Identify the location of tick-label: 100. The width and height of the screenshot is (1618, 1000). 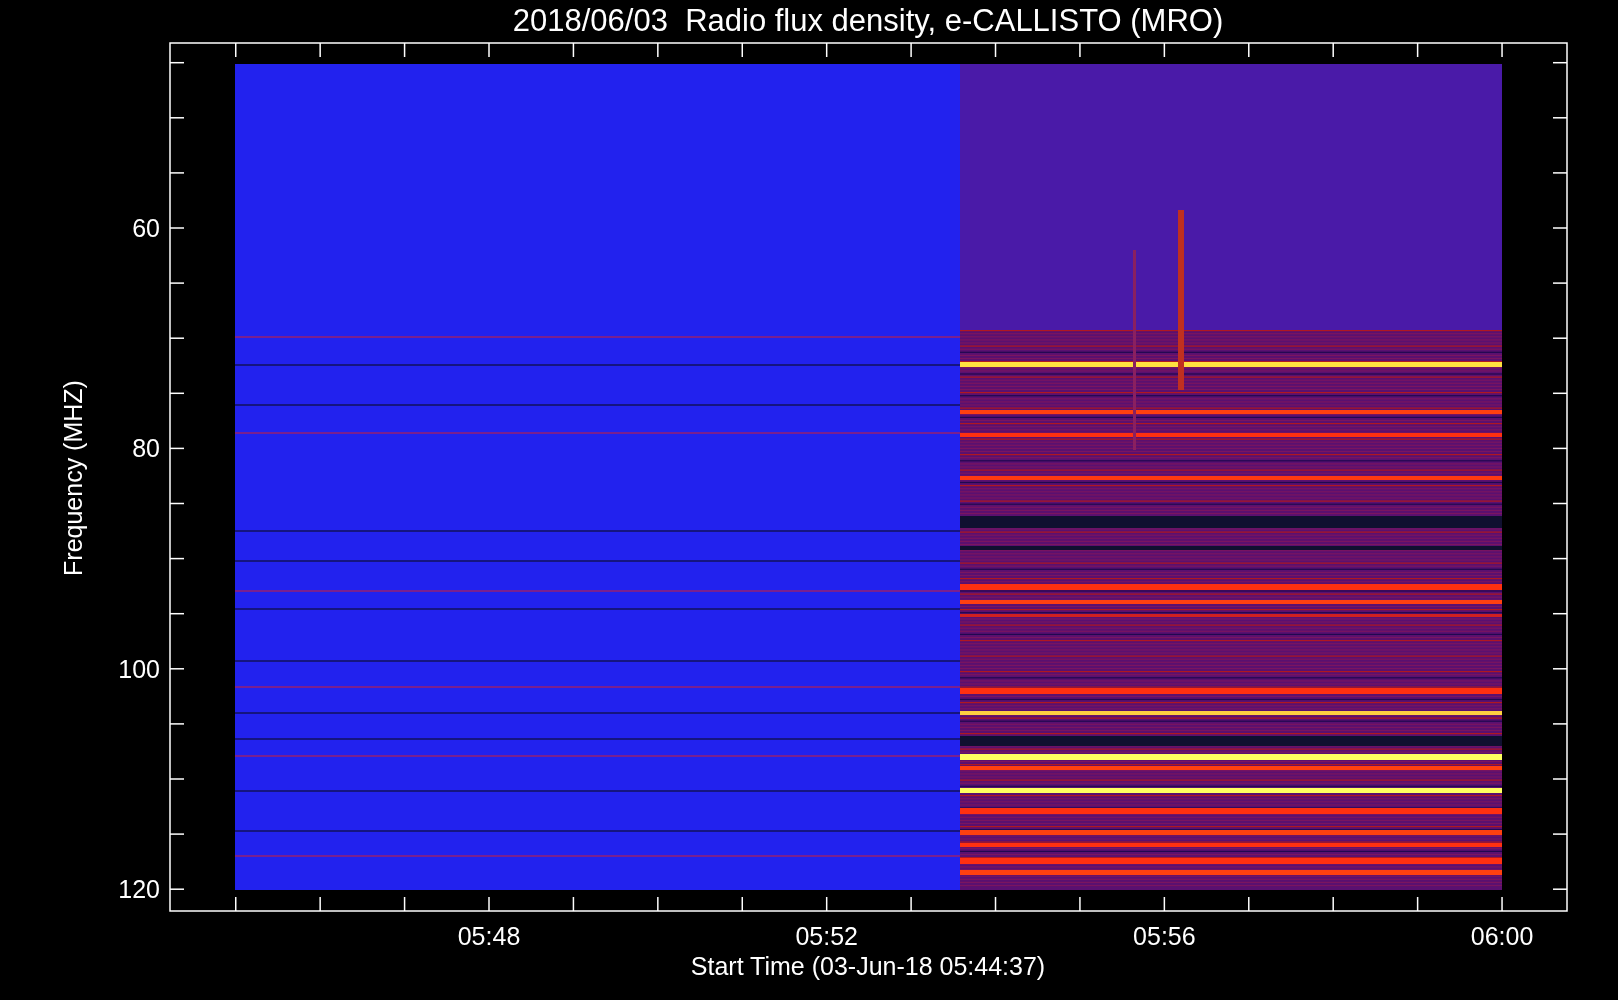
(139, 668).